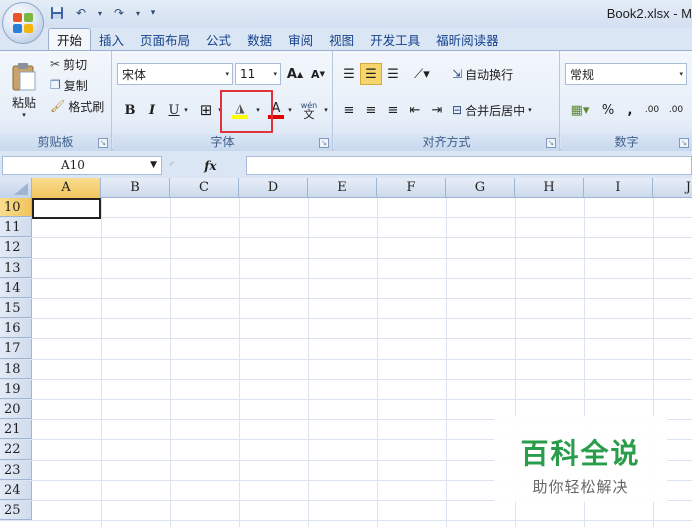 This screenshot has height=527, width=692. I want to click on row-header: 12, so click(16, 248).